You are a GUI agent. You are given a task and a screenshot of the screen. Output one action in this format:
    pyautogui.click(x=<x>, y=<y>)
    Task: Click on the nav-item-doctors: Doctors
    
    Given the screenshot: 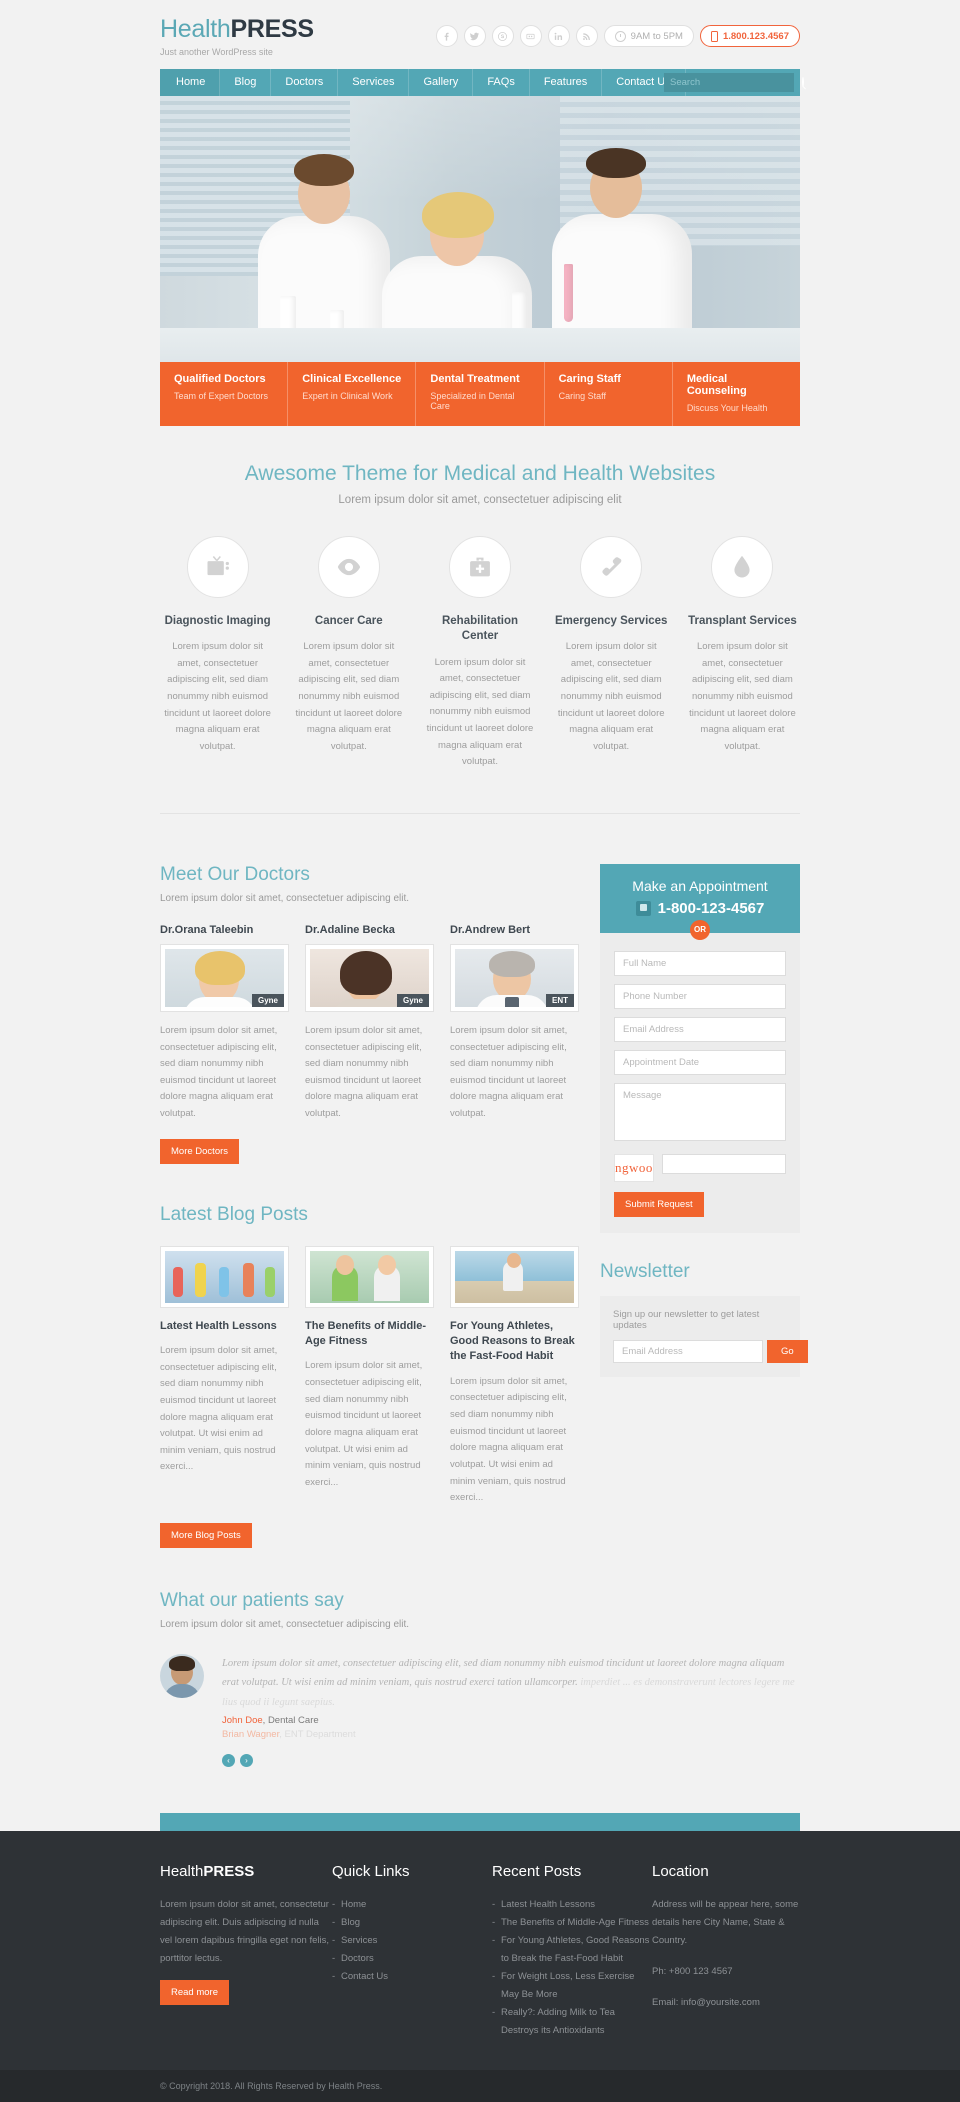 What is the action you would take?
    pyautogui.click(x=305, y=82)
    